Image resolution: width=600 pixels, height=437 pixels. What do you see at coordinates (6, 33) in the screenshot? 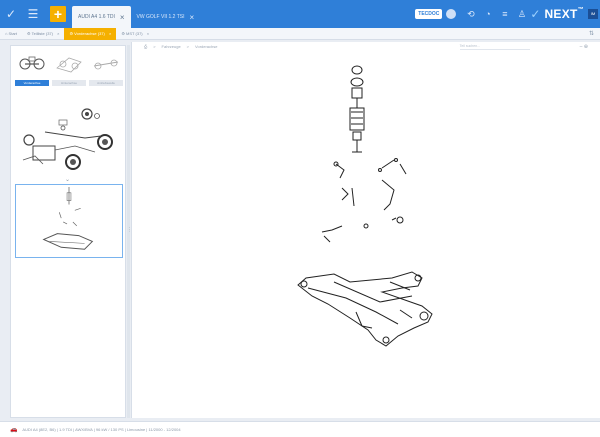
I see `home-icon: ⌂` at bounding box center [6, 33].